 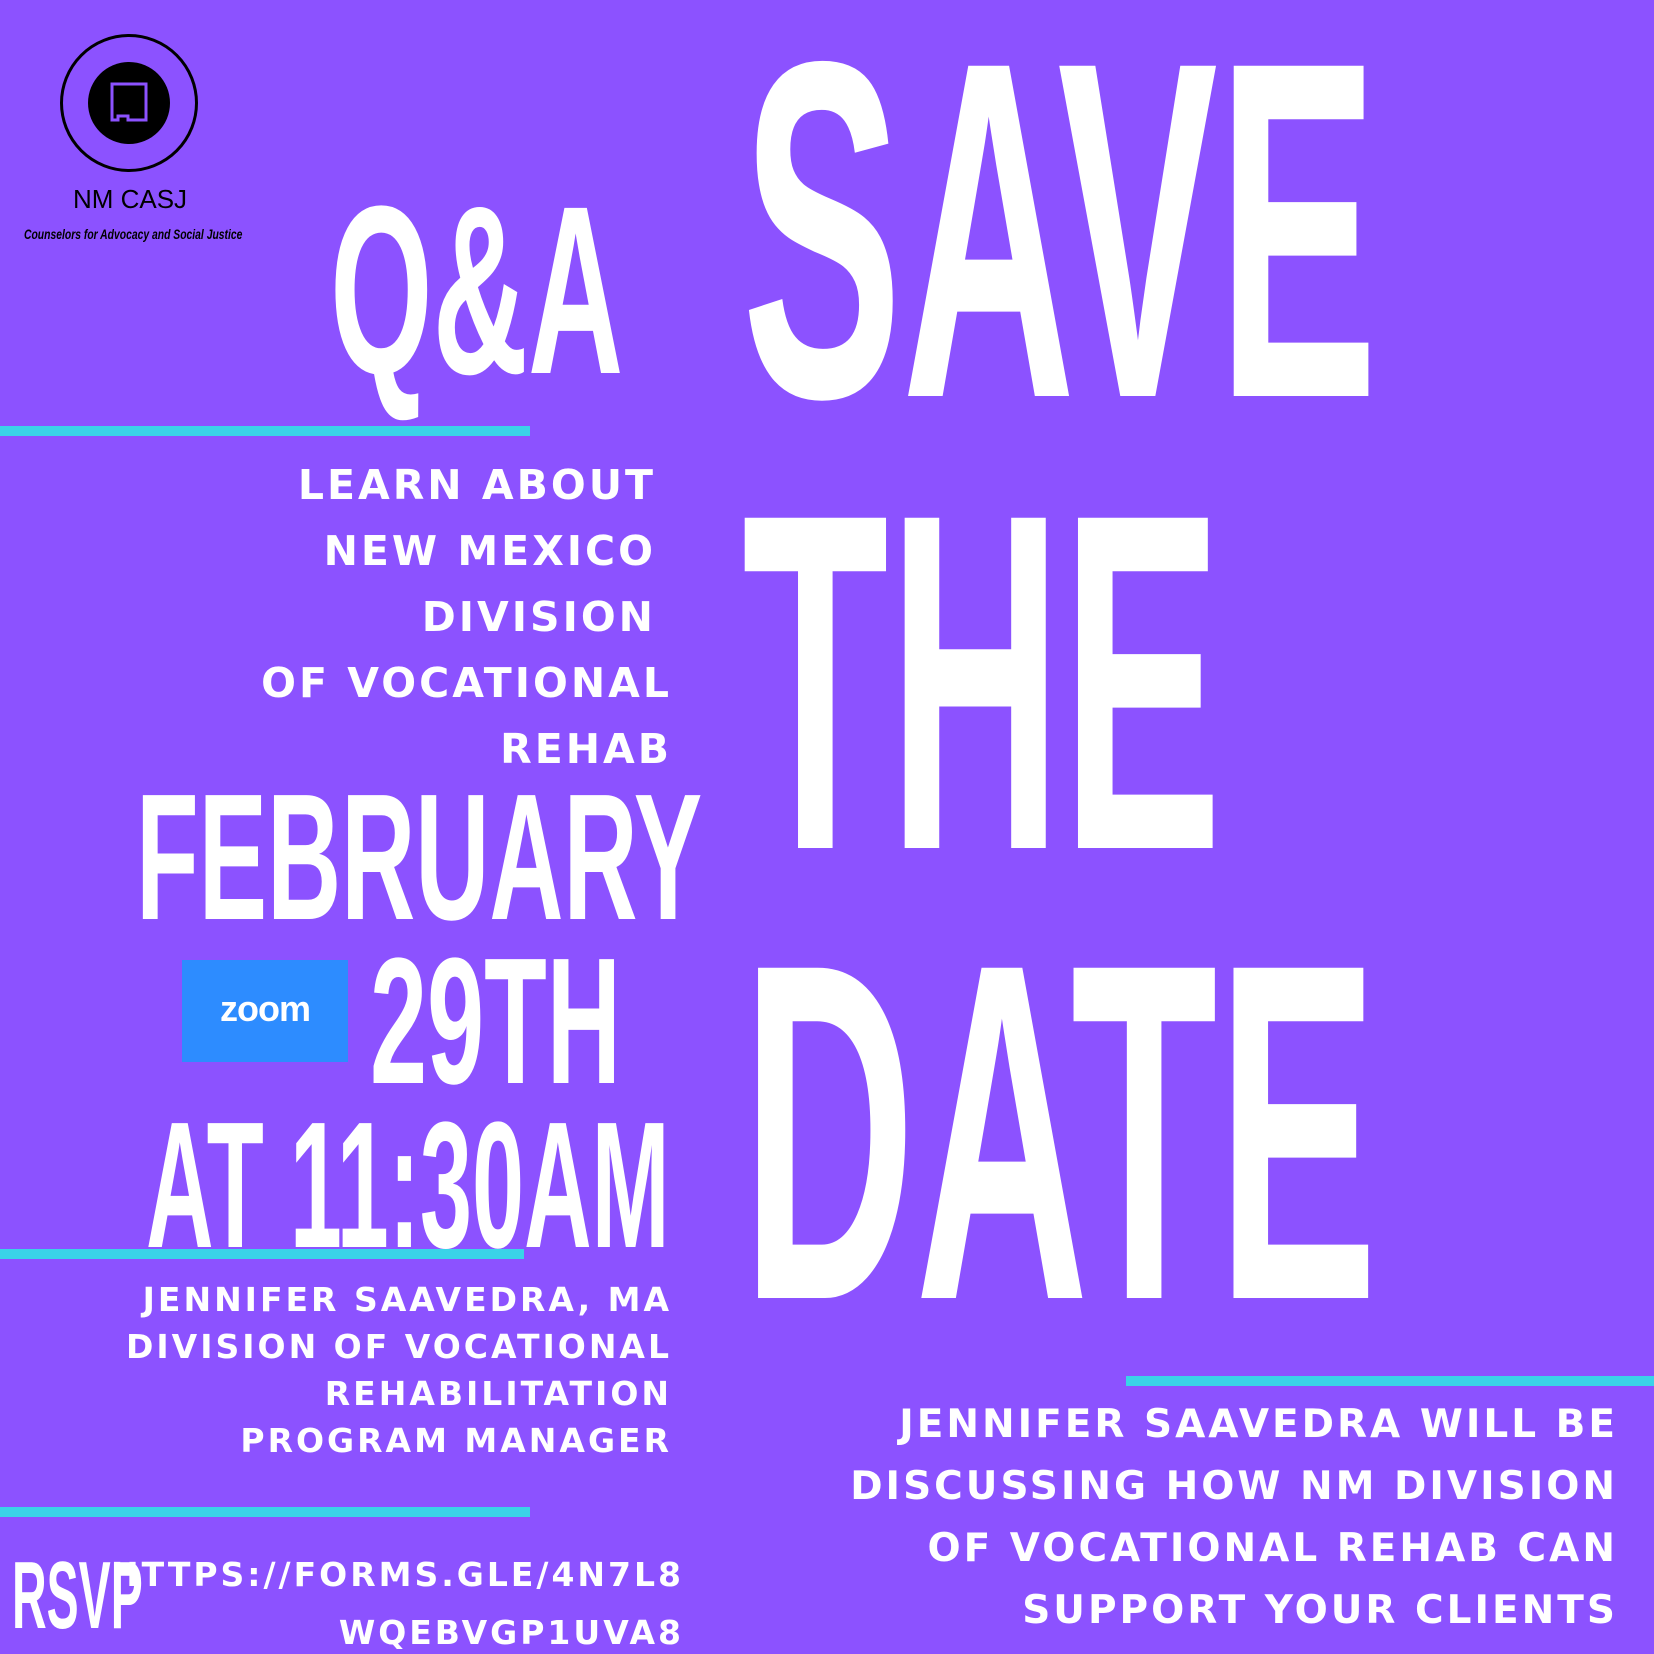 I want to click on nm-casj-logo, so click(x=129, y=103).